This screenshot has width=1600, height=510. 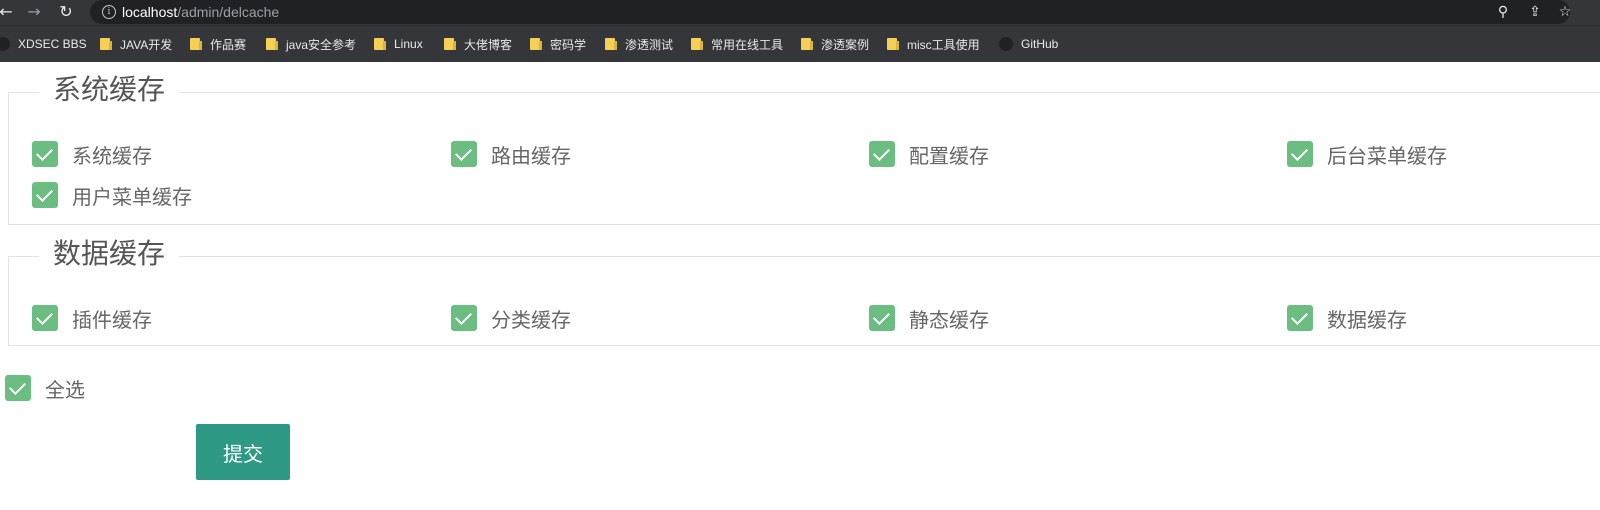 I want to click on checkbox-label: 数据缓存, so click(x=1367, y=319).